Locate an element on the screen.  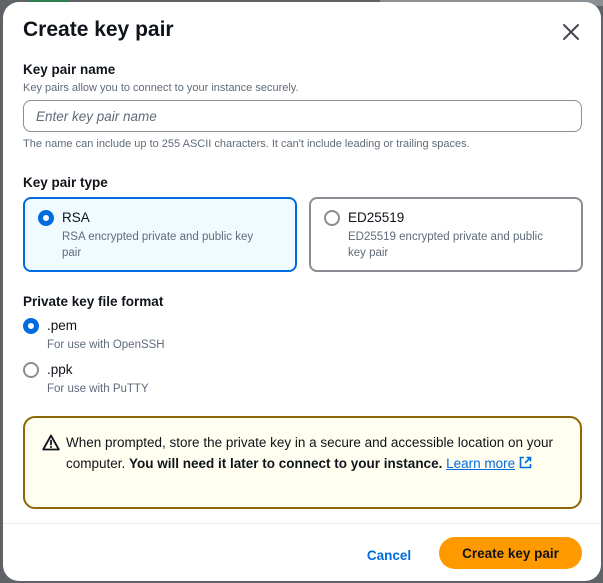
option-description: For use with OpenSSH is located at coordinates (106, 345).